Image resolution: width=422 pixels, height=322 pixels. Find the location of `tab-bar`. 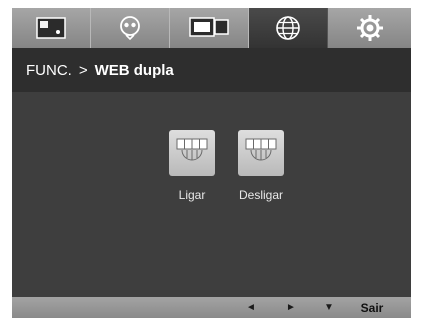

tab-bar is located at coordinates (211, 28).